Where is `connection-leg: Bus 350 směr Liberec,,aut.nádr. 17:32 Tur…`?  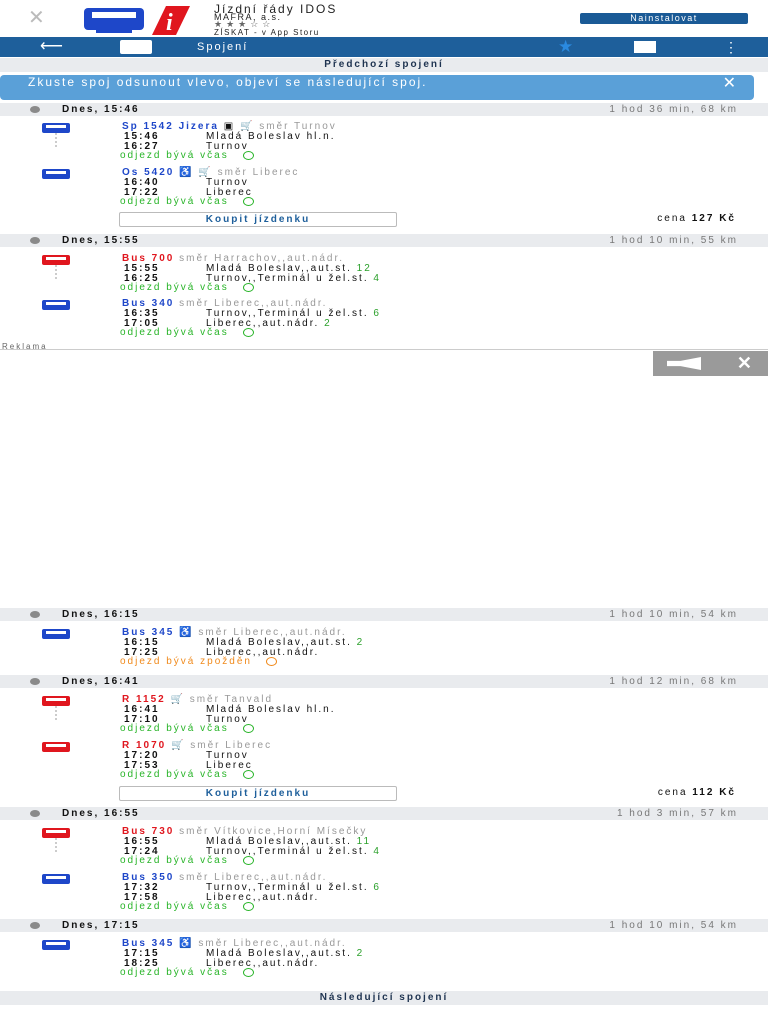 connection-leg: Bus 350 směr Liberec,,aut.nádr. 17:32 Tur… is located at coordinates (384, 892).